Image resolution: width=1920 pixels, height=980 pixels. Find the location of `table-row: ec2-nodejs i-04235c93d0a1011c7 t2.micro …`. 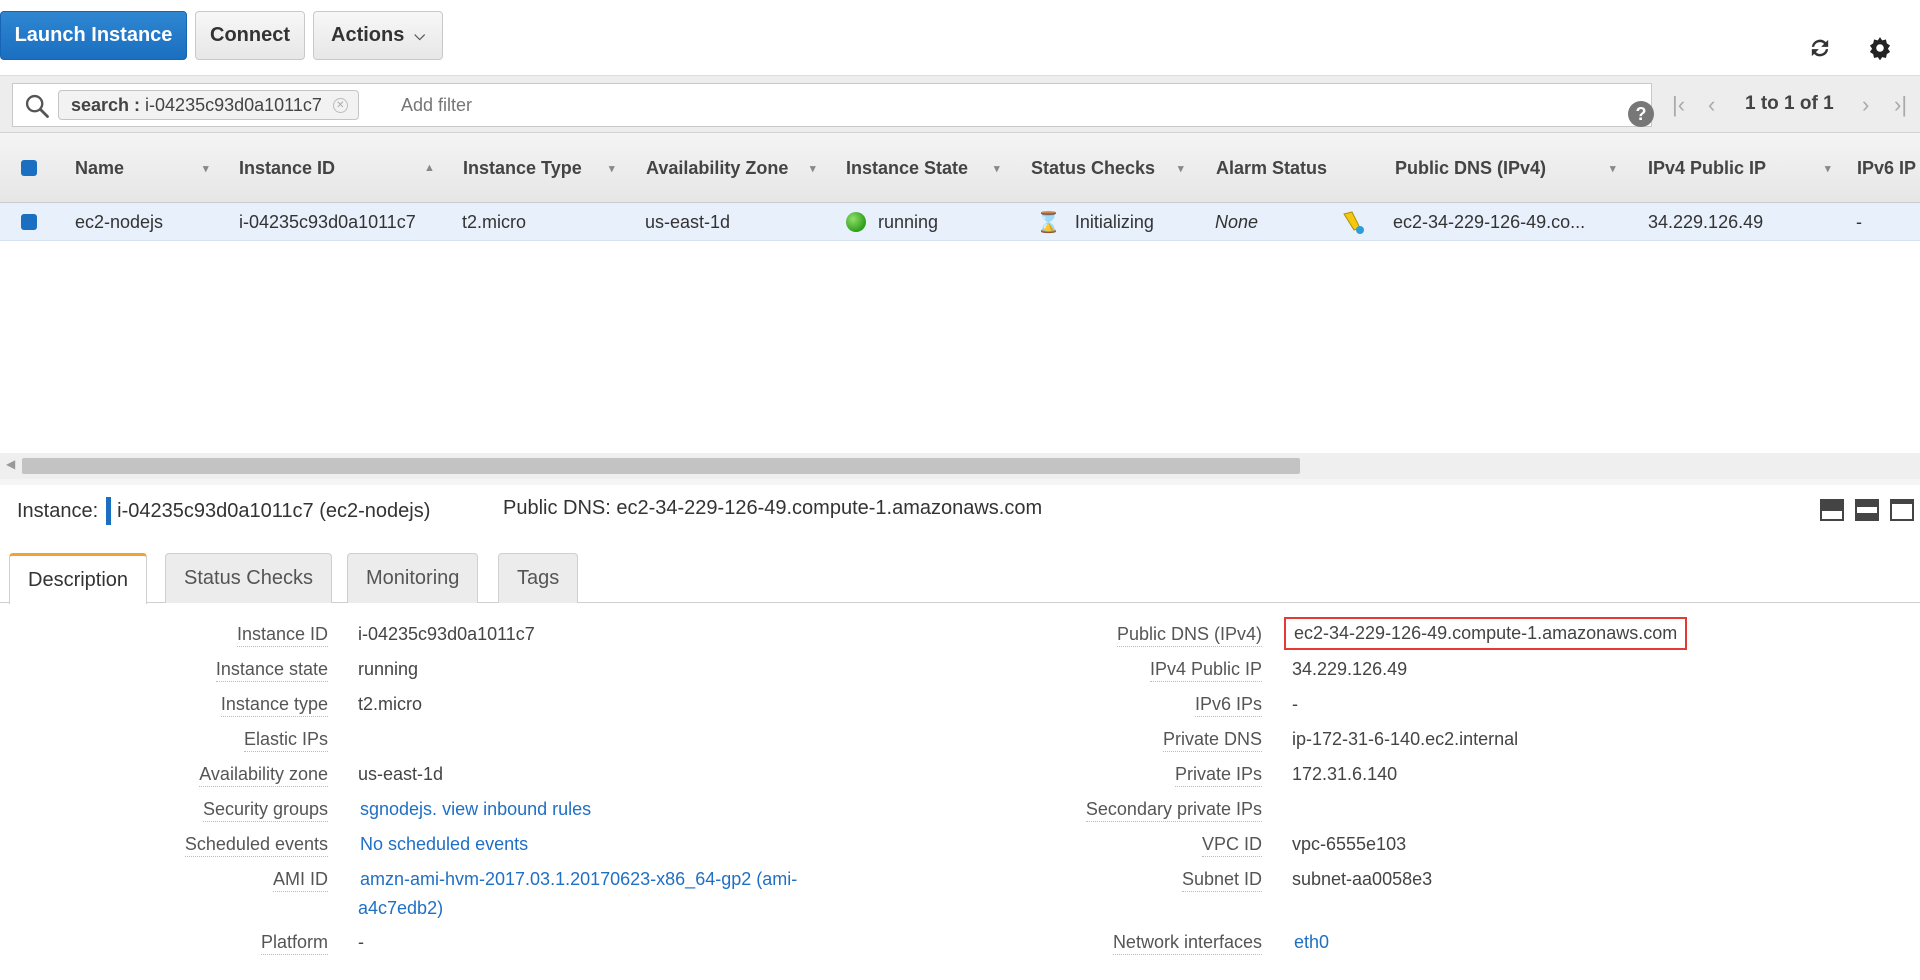

table-row: ec2-nodejs i-04235c93d0a1011c7 t2.micro … is located at coordinates (960, 222).